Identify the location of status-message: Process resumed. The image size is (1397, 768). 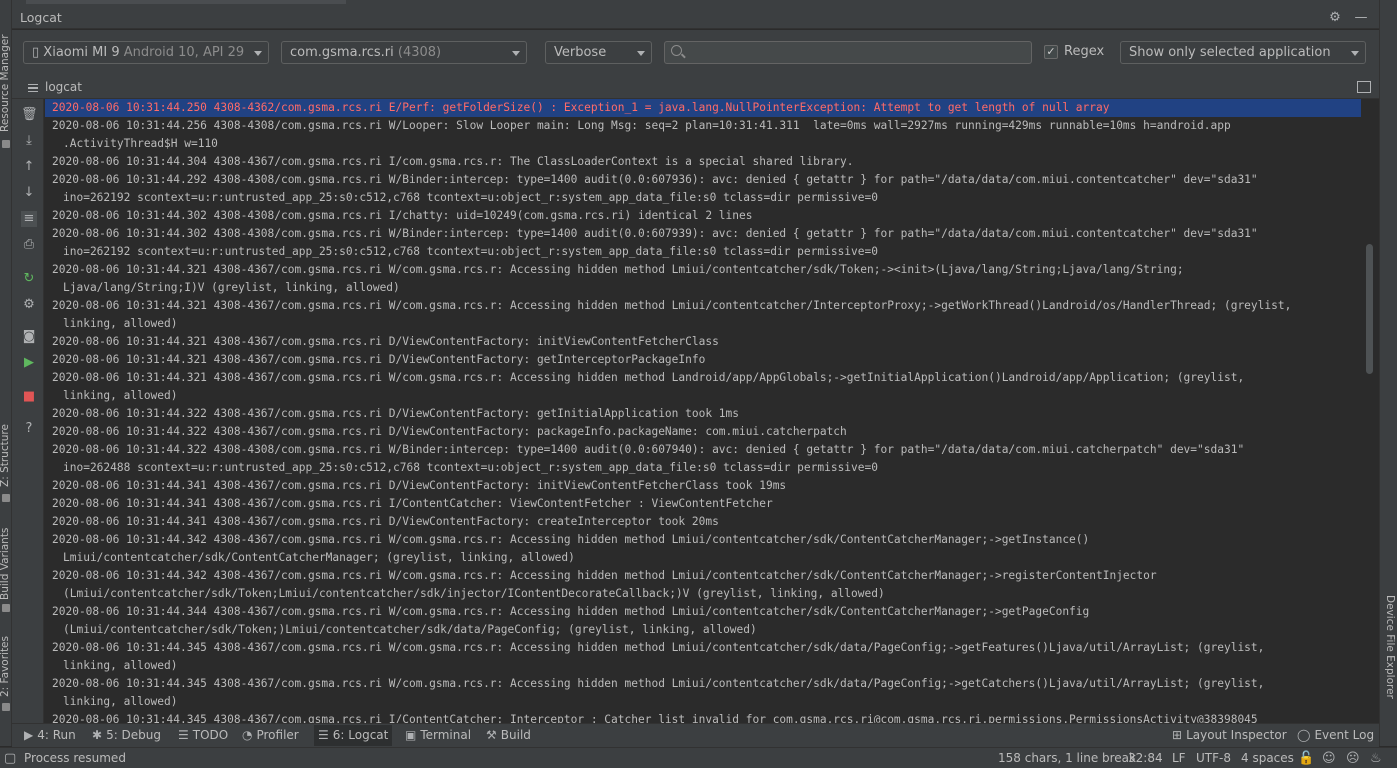
(75, 758).